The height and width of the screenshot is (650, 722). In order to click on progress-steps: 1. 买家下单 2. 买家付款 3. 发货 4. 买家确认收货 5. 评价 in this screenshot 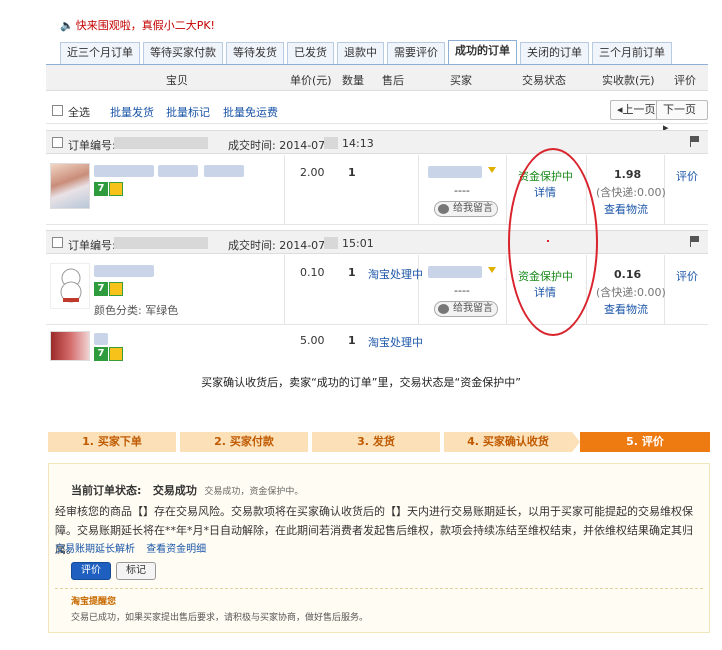, I will do `click(379, 442)`.